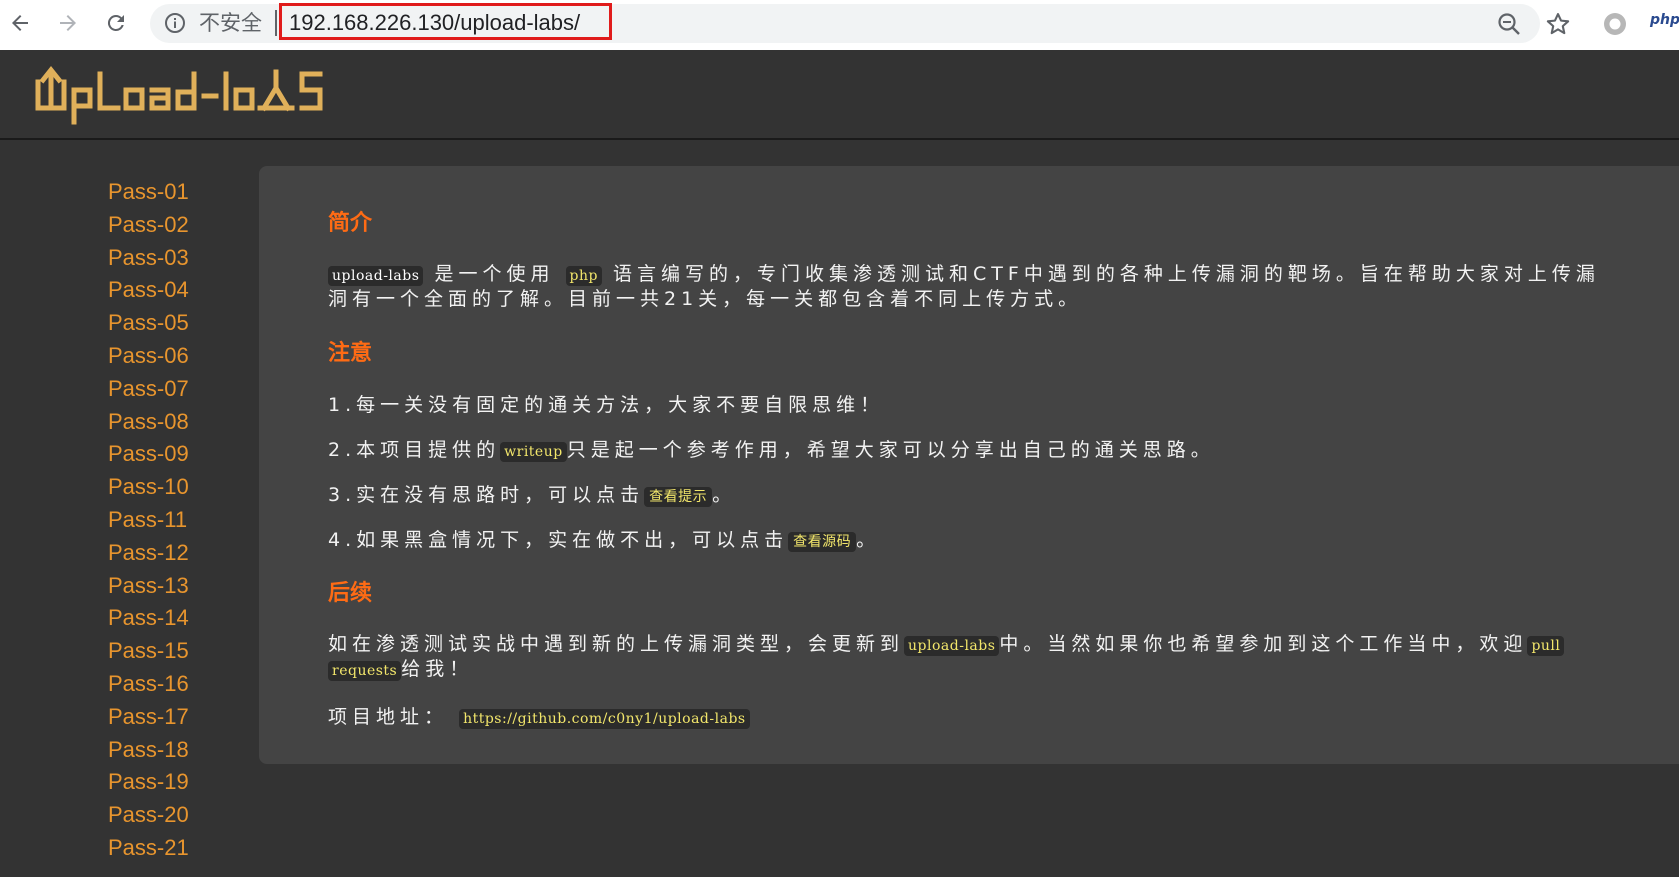 Image resolution: width=1679 pixels, height=877 pixels. Describe the element at coordinates (952, 646) in the screenshot. I see `code-upload-labs-2: upload-labs` at that location.